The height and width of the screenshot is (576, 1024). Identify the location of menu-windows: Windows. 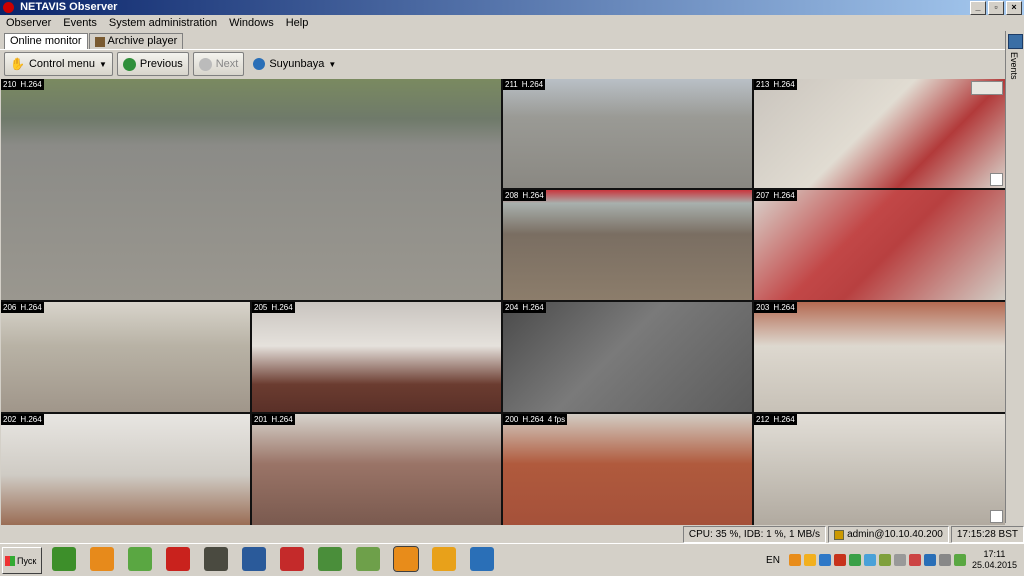
(251, 23).